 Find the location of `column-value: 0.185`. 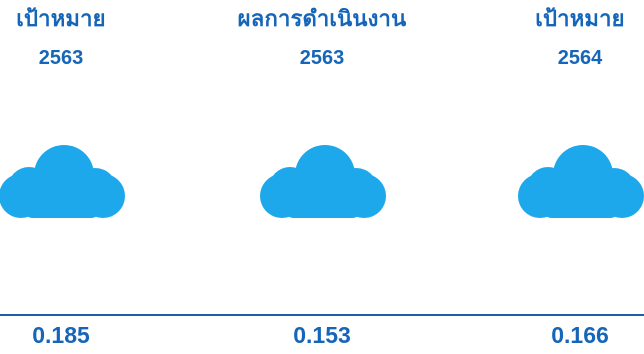

column-value: 0.185 is located at coordinates (61, 335).